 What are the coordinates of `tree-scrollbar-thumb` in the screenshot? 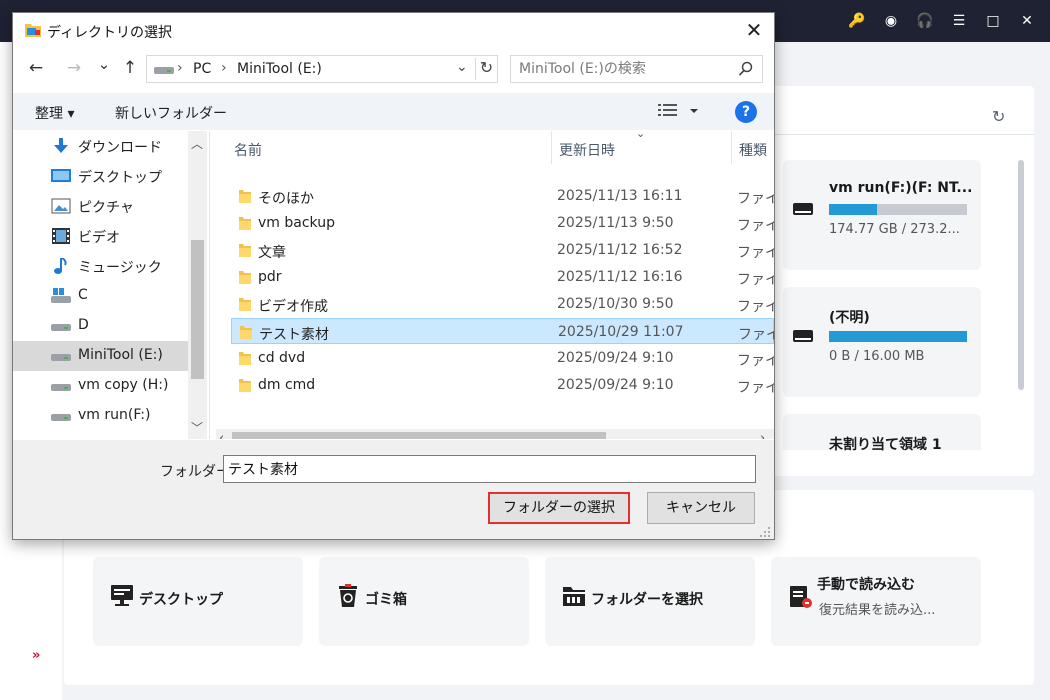 It's located at (197, 309).